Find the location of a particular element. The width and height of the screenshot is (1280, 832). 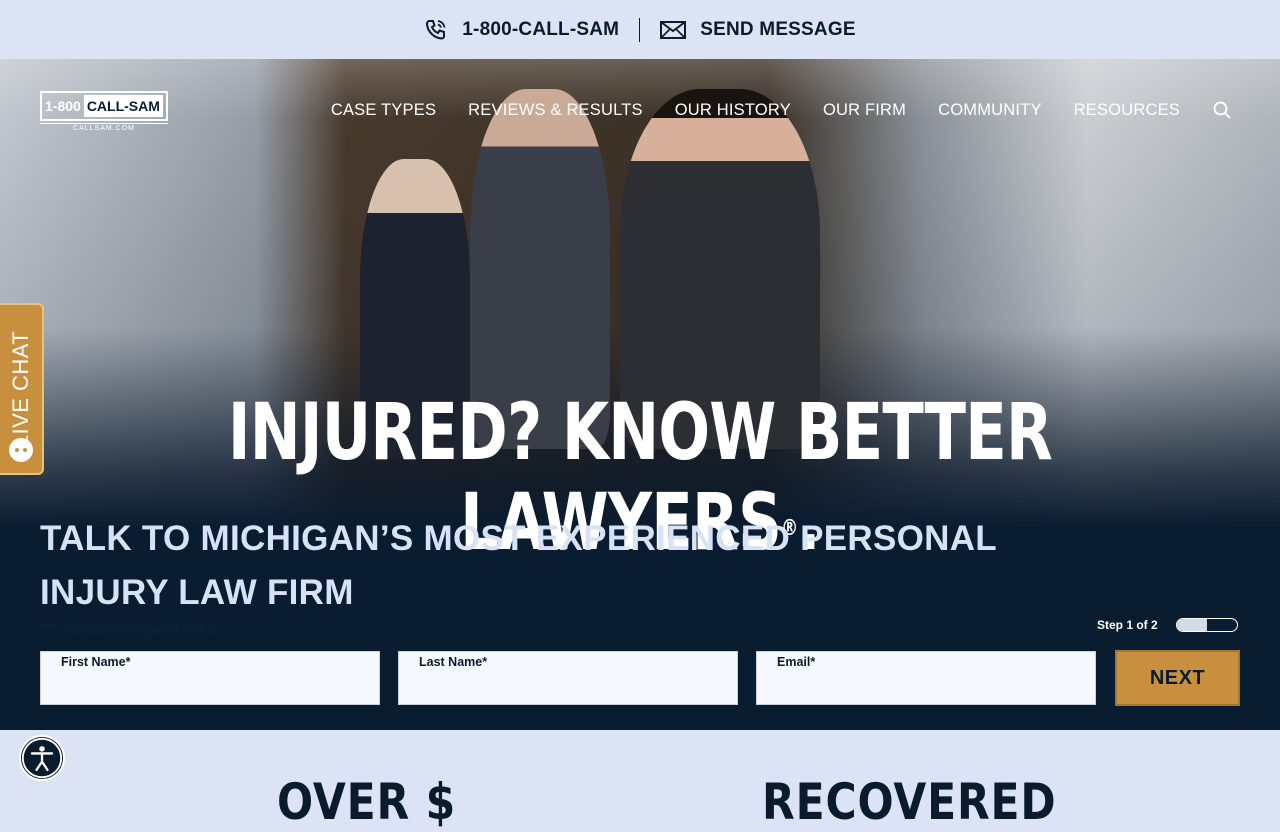

stat-left-heading: OVER $ is located at coordinates (367, 802).